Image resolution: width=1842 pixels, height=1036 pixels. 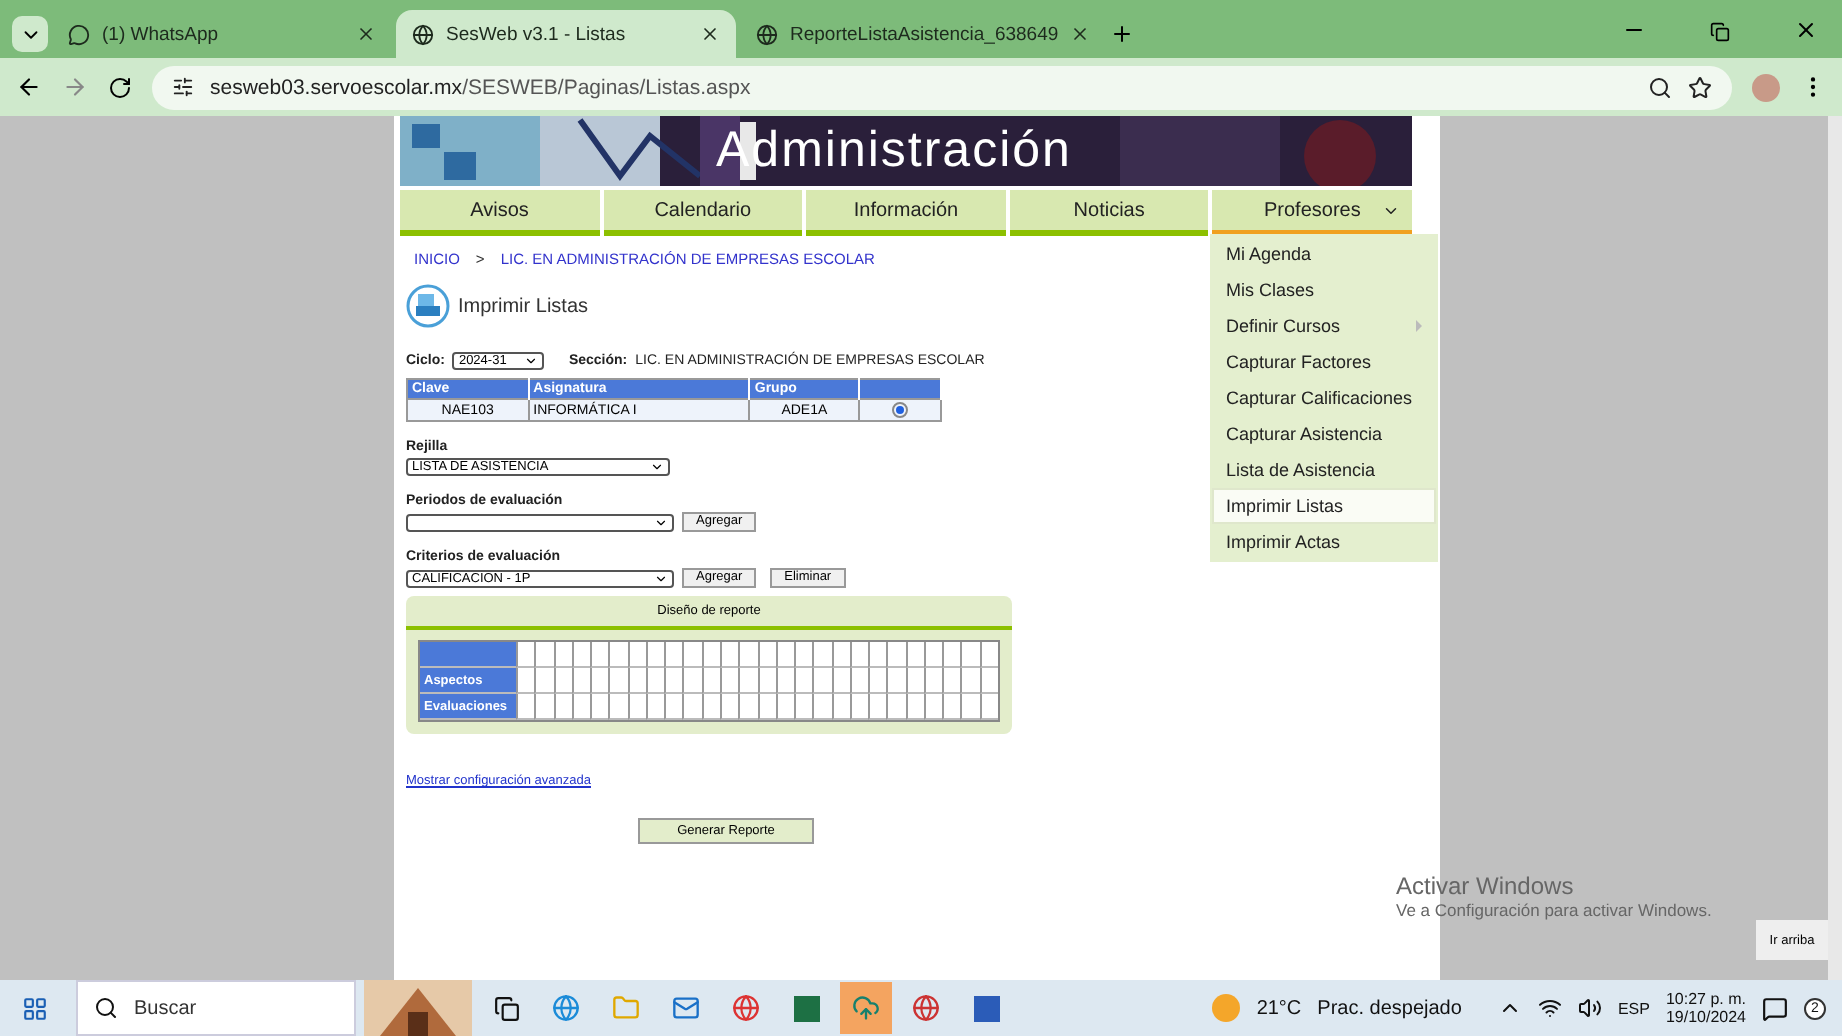 I want to click on url-text: sesweb03.servoescolar.mx/SESWEB/Paginas/Listas.aspx, so click(x=480, y=87).